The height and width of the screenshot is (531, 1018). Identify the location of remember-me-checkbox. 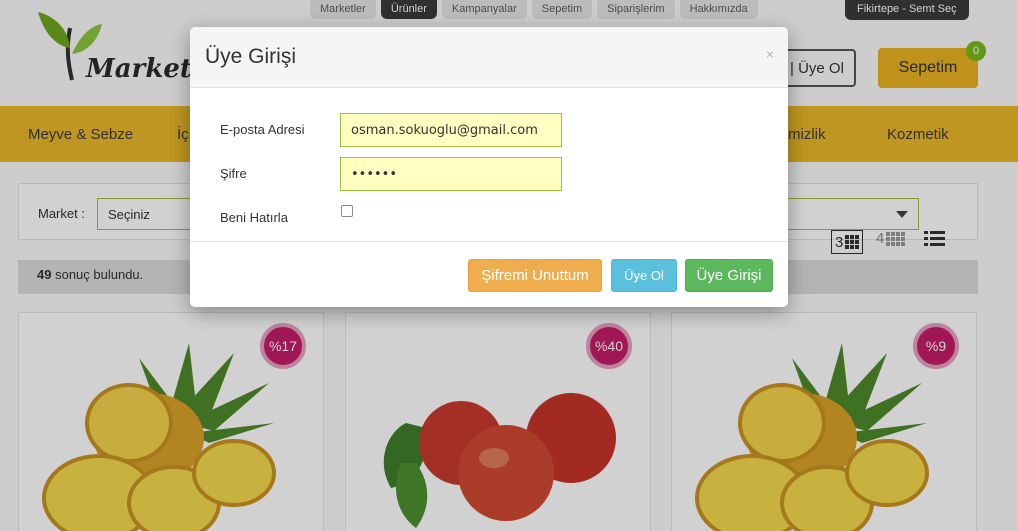
(347, 211).